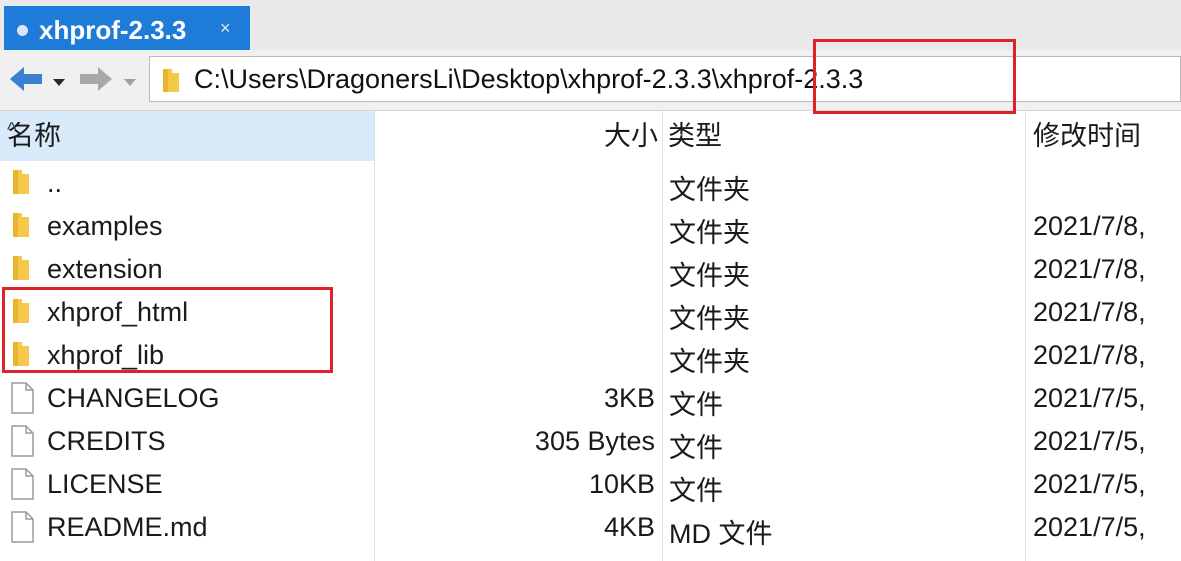 The width and height of the screenshot is (1181, 561). I want to click on forward-arrow-icon, so click(96, 79).